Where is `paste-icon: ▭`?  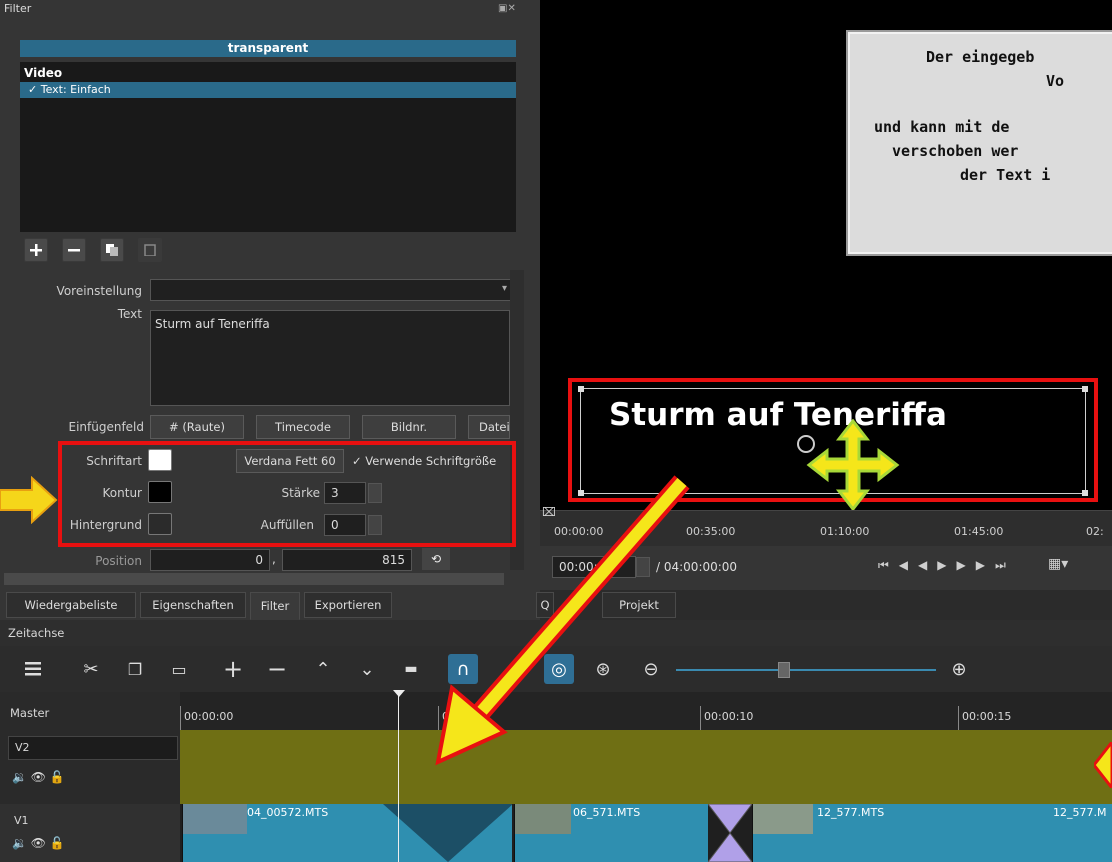 paste-icon: ▭ is located at coordinates (179, 669).